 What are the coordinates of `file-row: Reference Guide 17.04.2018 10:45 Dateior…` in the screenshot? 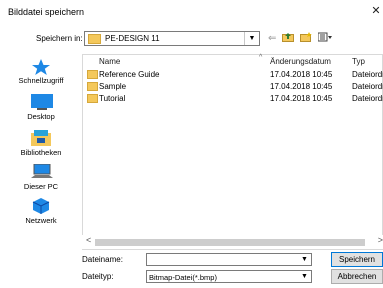 It's located at (233, 75).